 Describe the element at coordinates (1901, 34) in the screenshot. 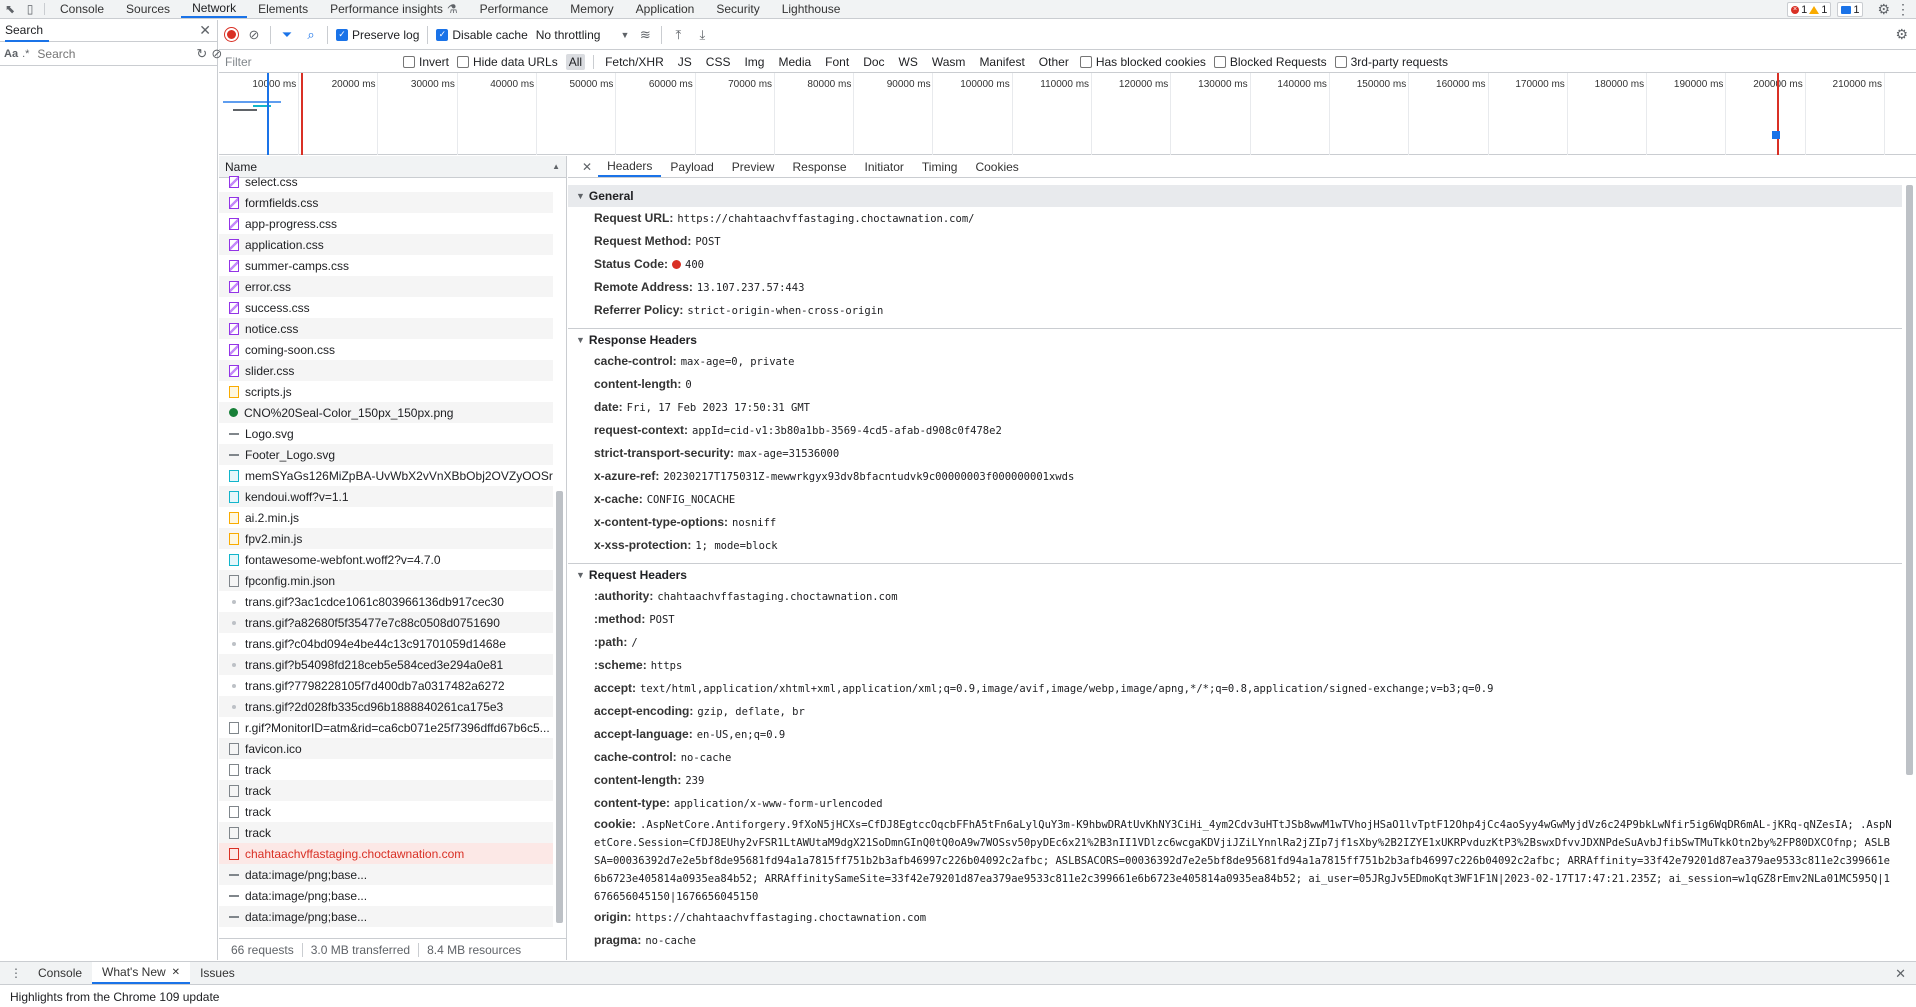

I see `network-settings-icon: ⚙` at that location.